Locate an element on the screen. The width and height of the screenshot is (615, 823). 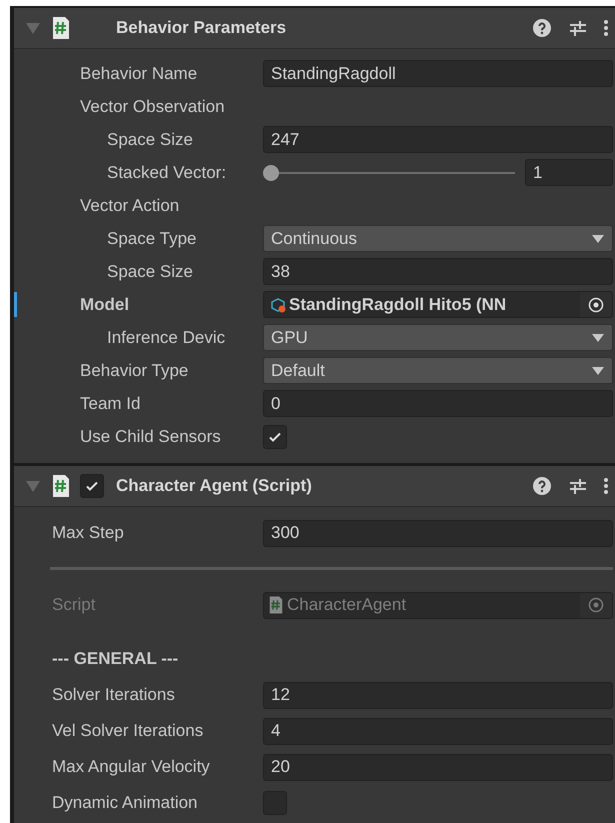
slider-thumb is located at coordinates (271, 172).